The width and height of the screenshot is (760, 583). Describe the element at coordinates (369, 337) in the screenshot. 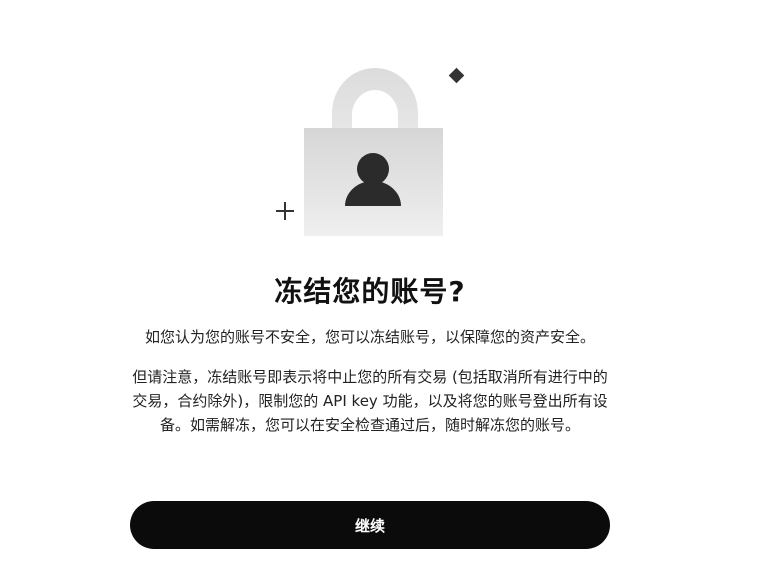

I see `dialog-subtitle: 如您认为您的账号不安全，您可以冻结账号，以保障您的资产安全。` at that location.